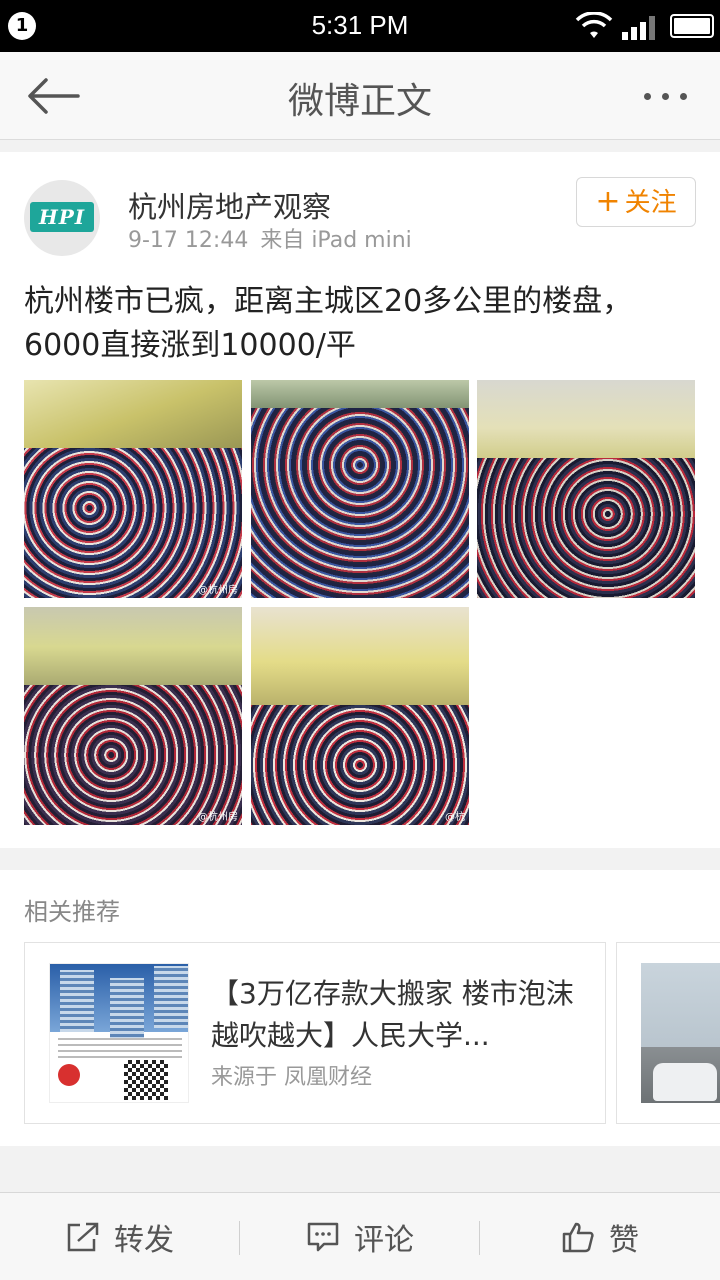 This screenshot has width=720, height=1280. I want to click on like-button: 赞, so click(600, 1236).